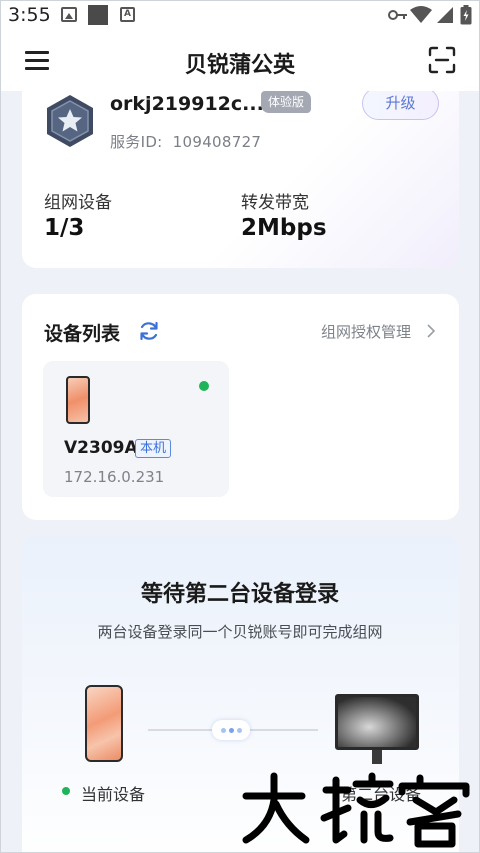 The image size is (480, 853). I want to click on status-time: 3:55, so click(29, 15).